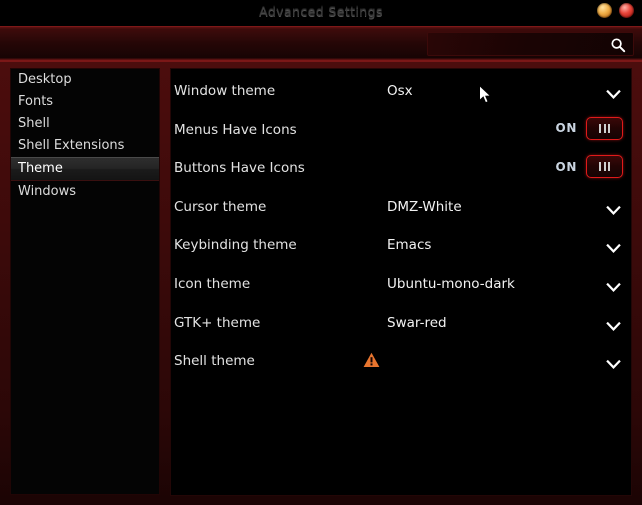 Image resolution: width=642 pixels, height=505 pixels. What do you see at coordinates (71, 145) in the screenshot?
I see `sidebar-item-label: Shell Extensions` at bounding box center [71, 145].